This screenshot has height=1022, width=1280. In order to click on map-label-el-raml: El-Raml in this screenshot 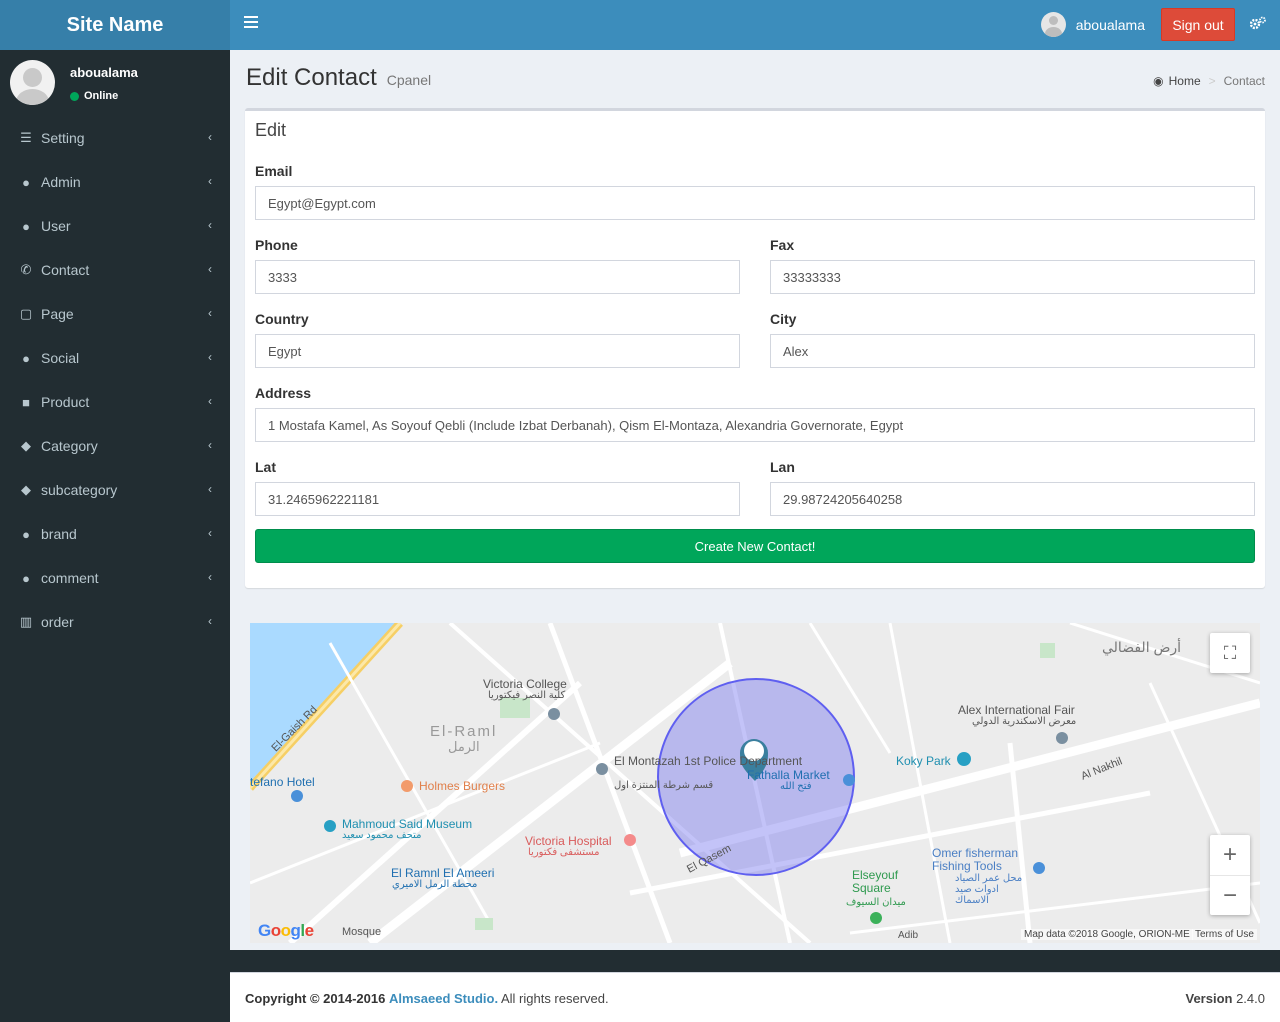, I will do `click(464, 731)`.